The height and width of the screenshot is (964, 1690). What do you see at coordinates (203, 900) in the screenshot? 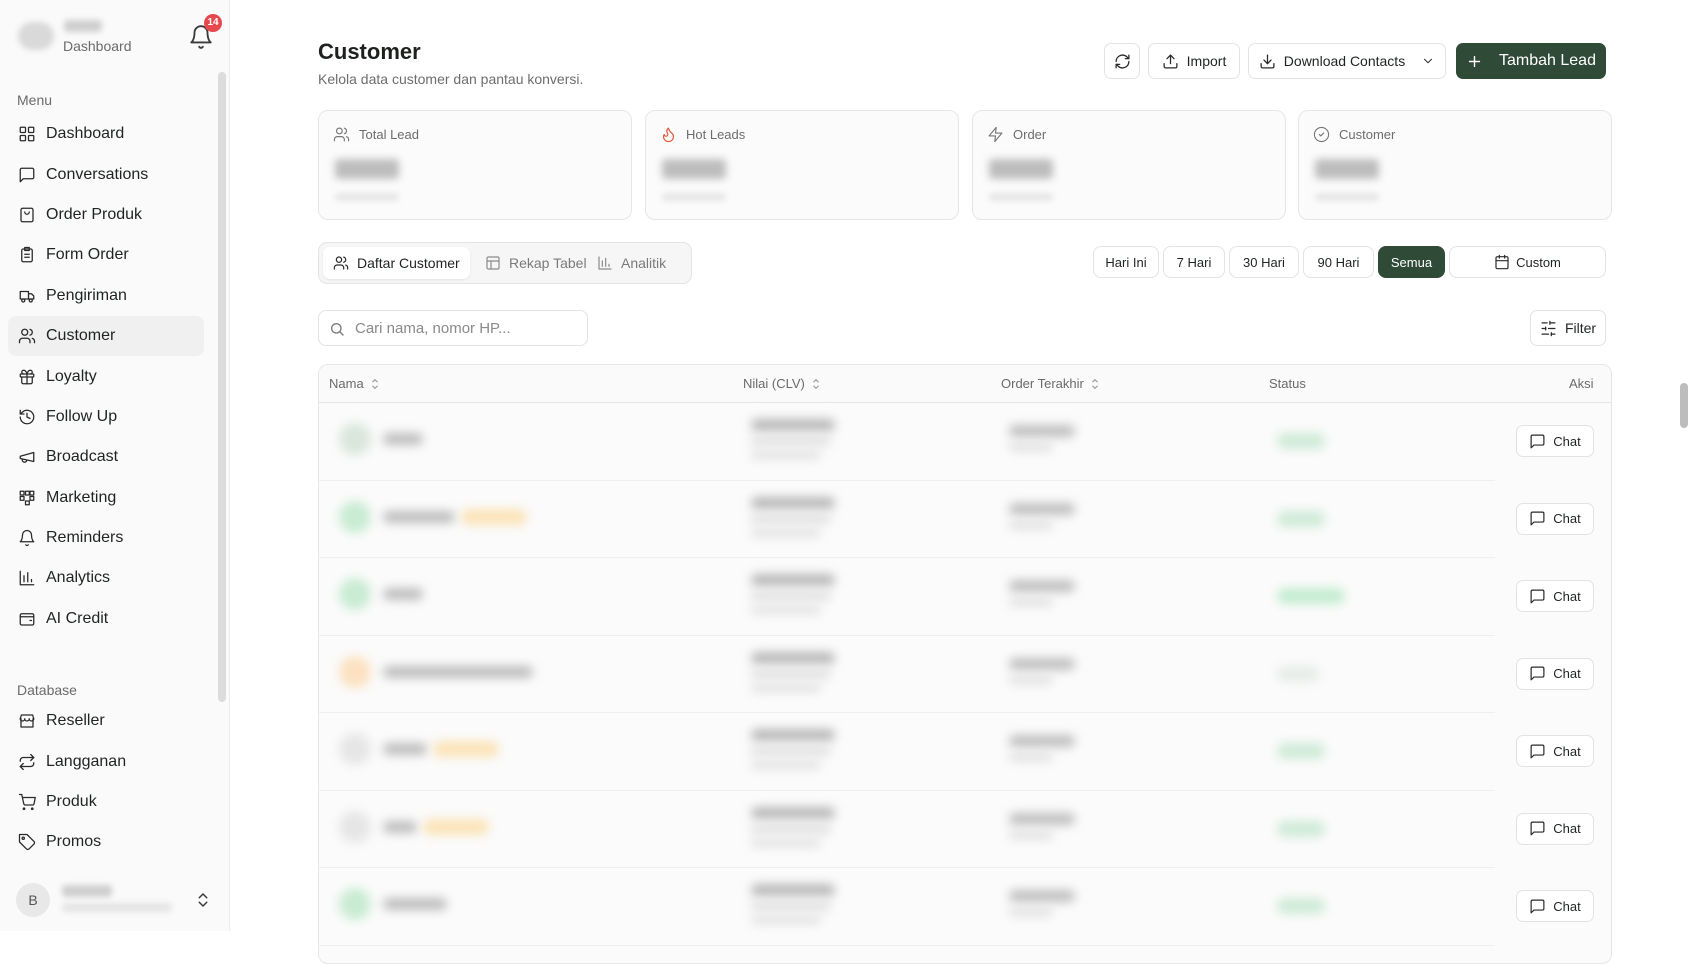
I see `chevrons-up-down-icon` at bounding box center [203, 900].